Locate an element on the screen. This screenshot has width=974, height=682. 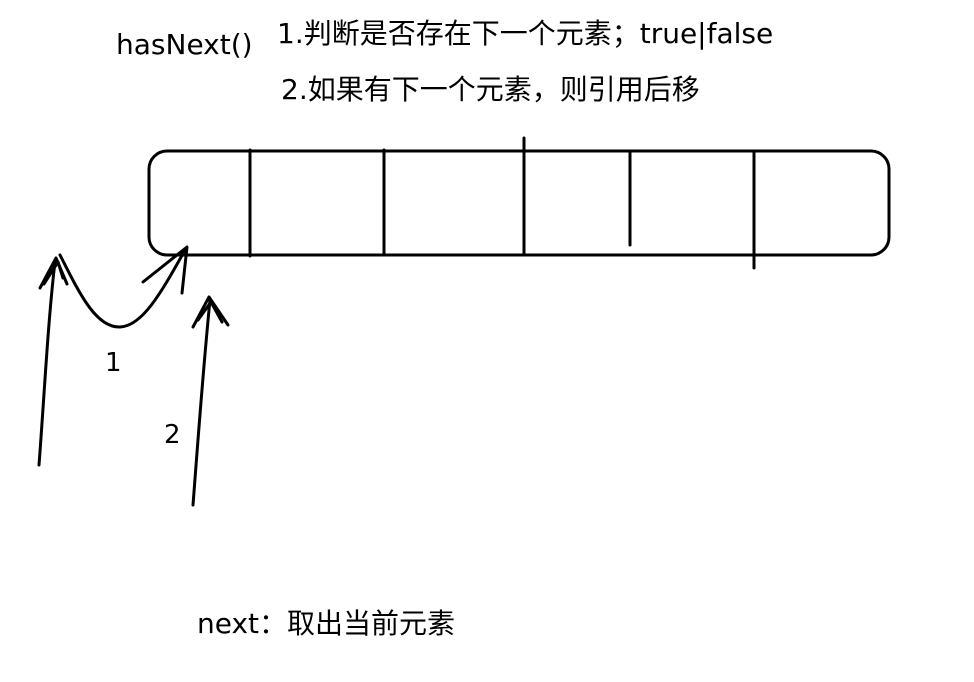
arrow-label-2: 2 is located at coordinates (172, 435).